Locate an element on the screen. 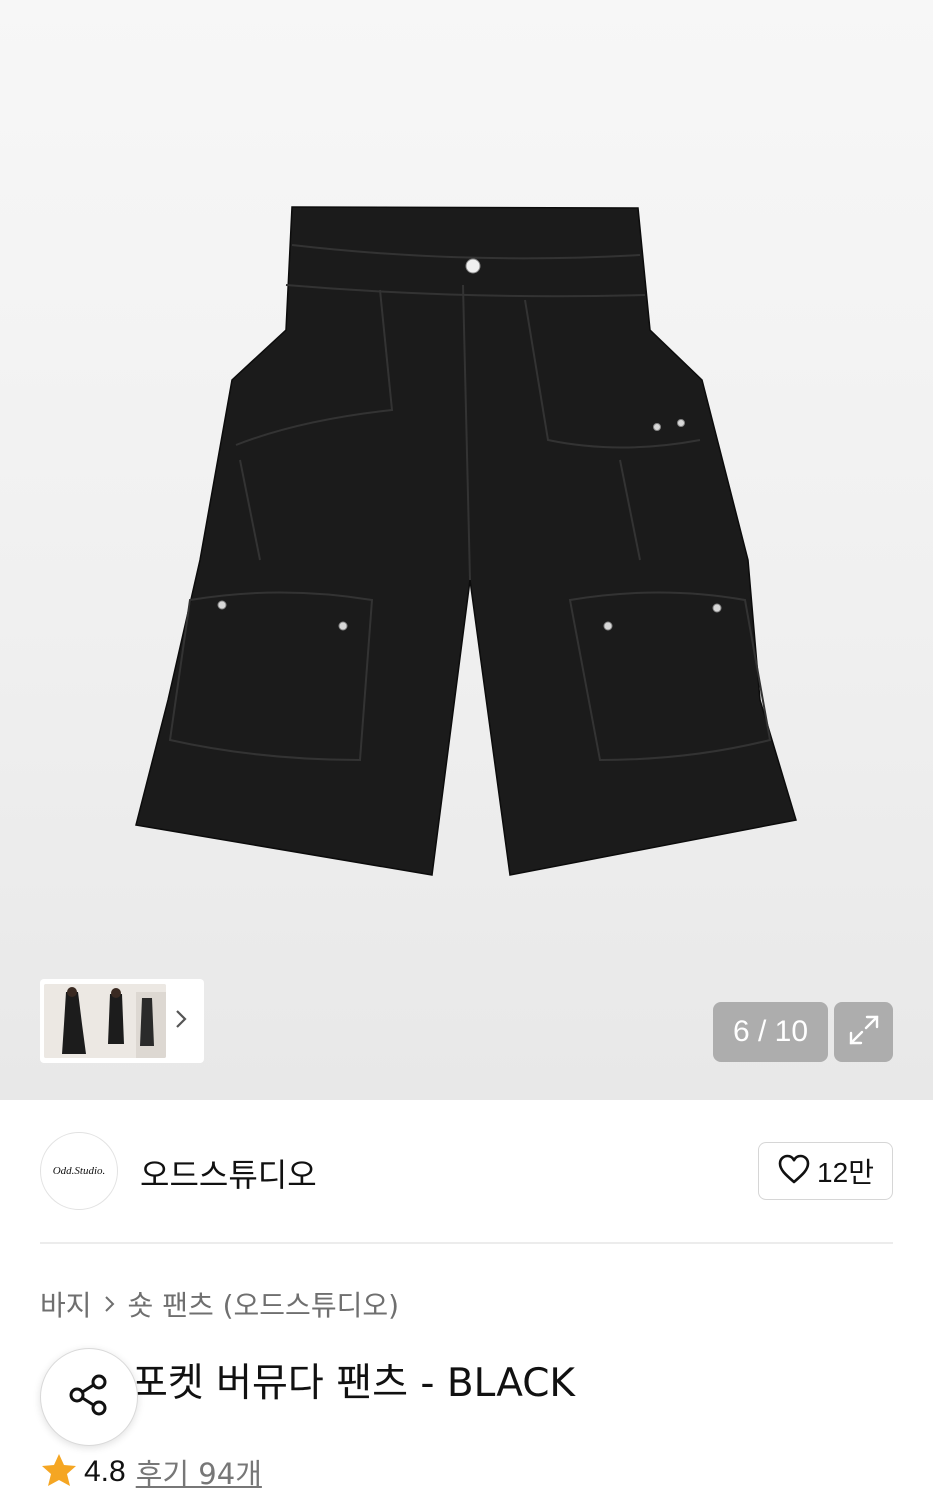 The width and height of the screenshot is (933, 1500). rating-row: 4.8 후기 94개 is located at coordinates (151, 1472).